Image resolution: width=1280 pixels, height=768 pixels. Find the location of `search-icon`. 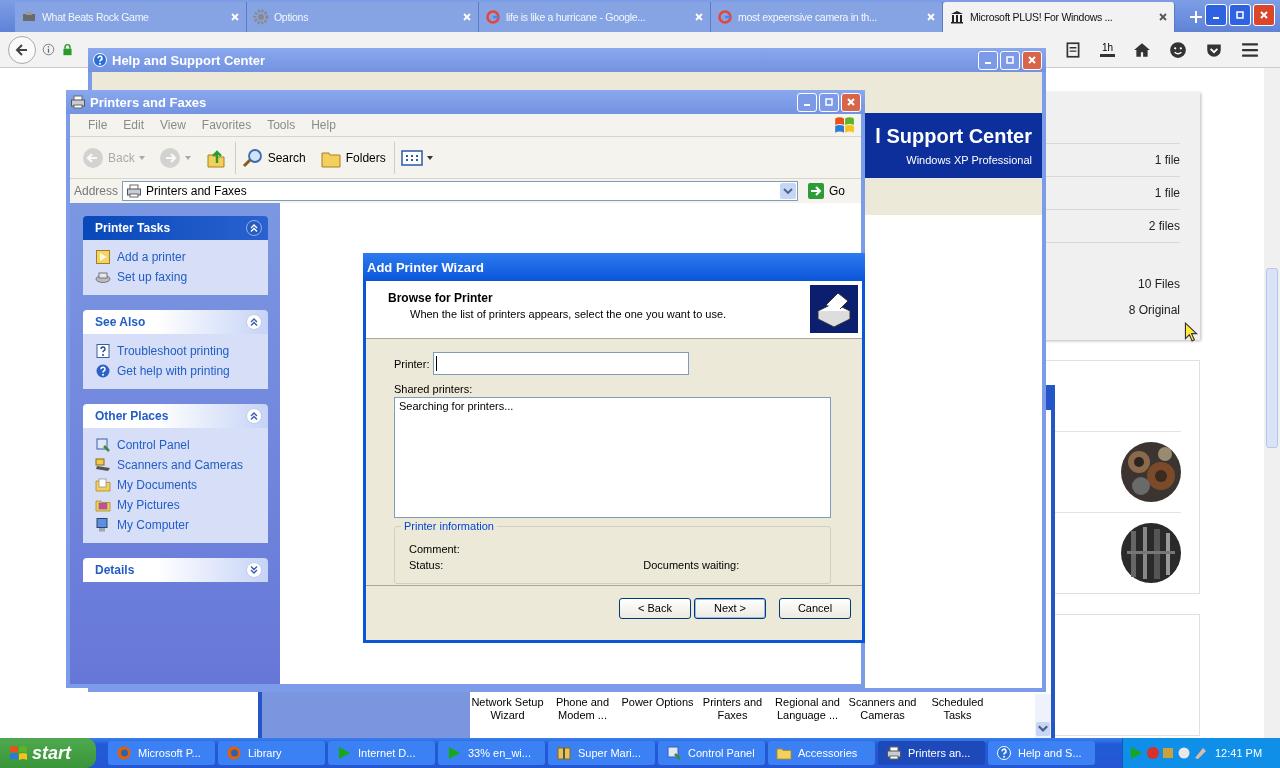

search-icon is located at coordinates (252, 157).